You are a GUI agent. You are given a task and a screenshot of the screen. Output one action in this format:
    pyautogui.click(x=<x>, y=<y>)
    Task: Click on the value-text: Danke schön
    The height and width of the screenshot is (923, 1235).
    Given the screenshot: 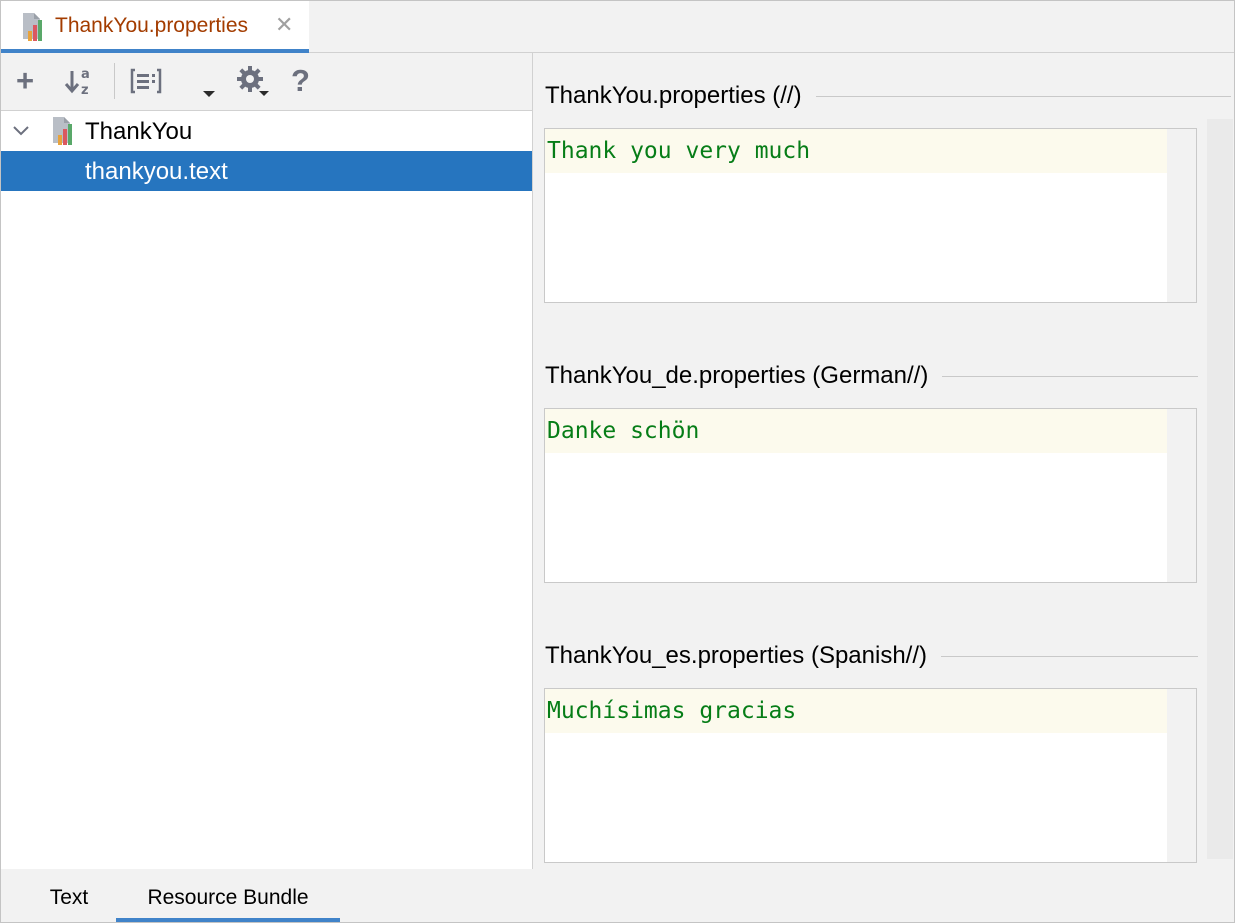 What is the action you would take?
    pyautogui.click(x=623, y=431)
    